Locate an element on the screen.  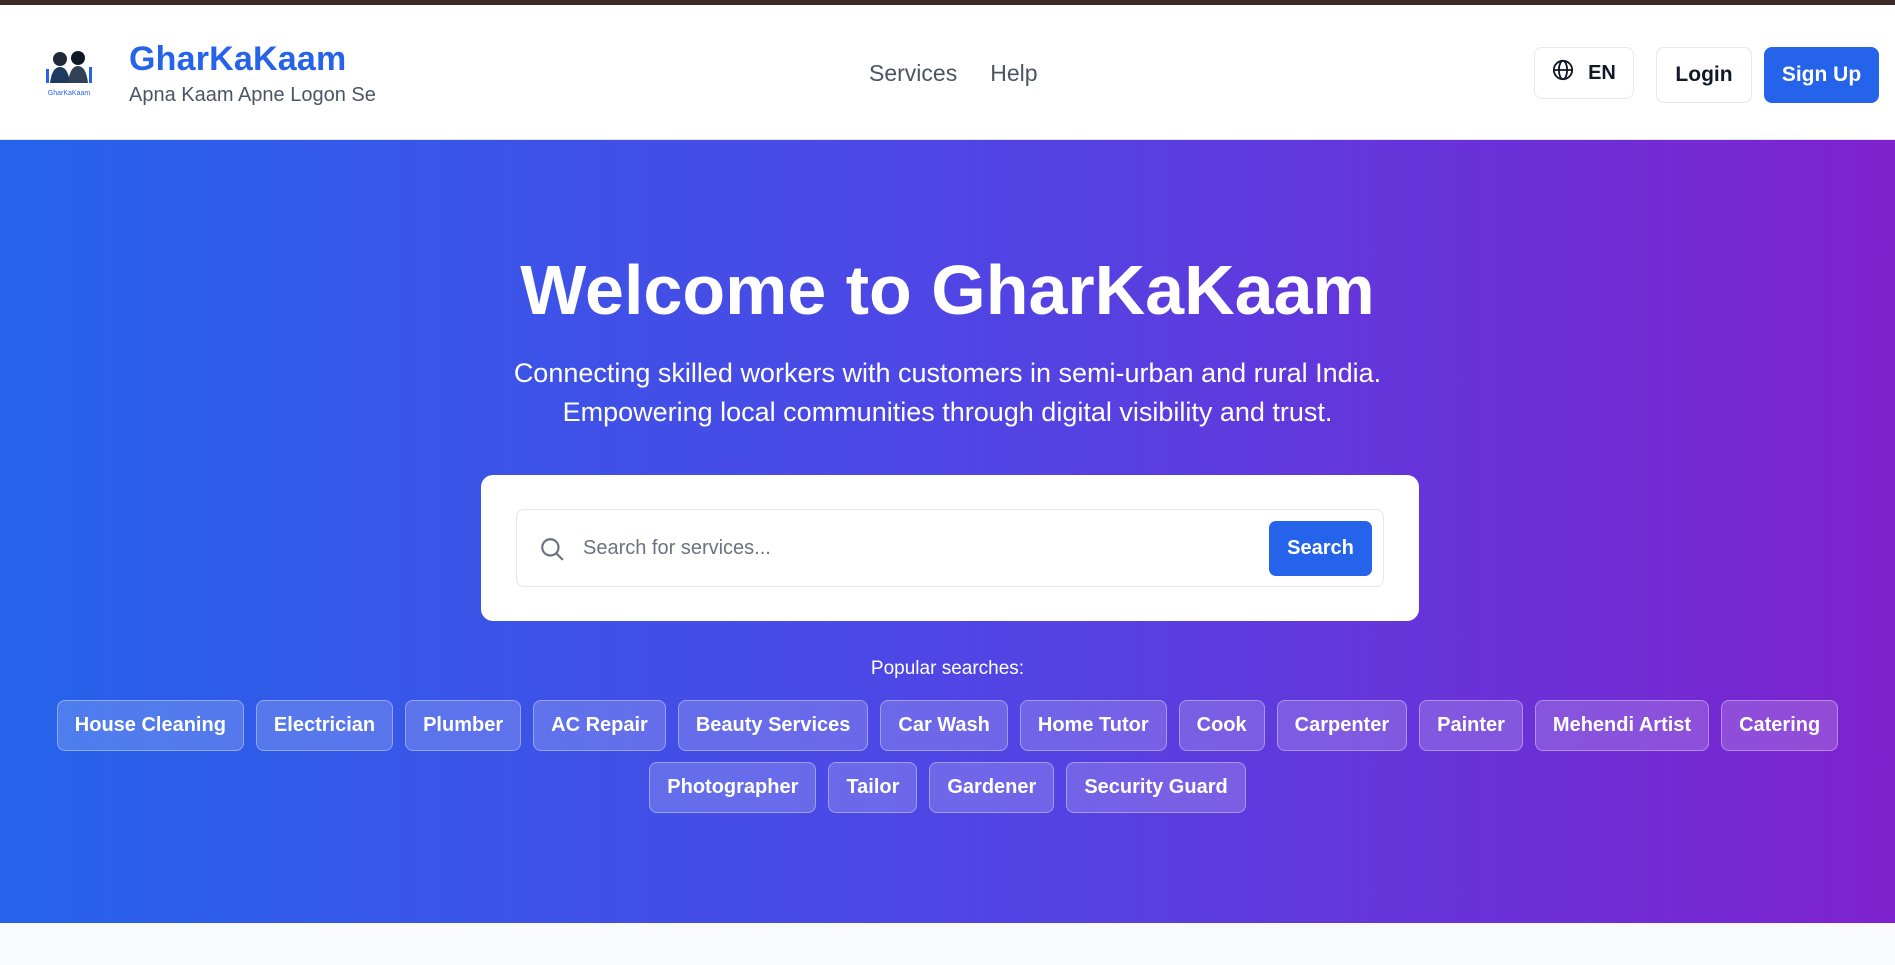
nav-help-link: Help is located at coordinates (1013, 73).